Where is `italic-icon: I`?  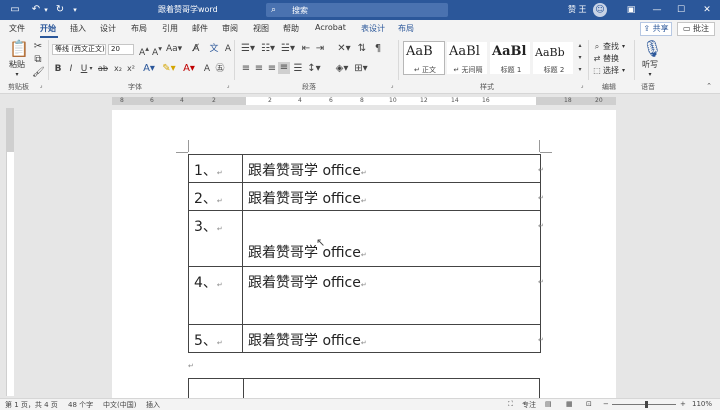 italic-icon: I is located at coordinates (71, 69).